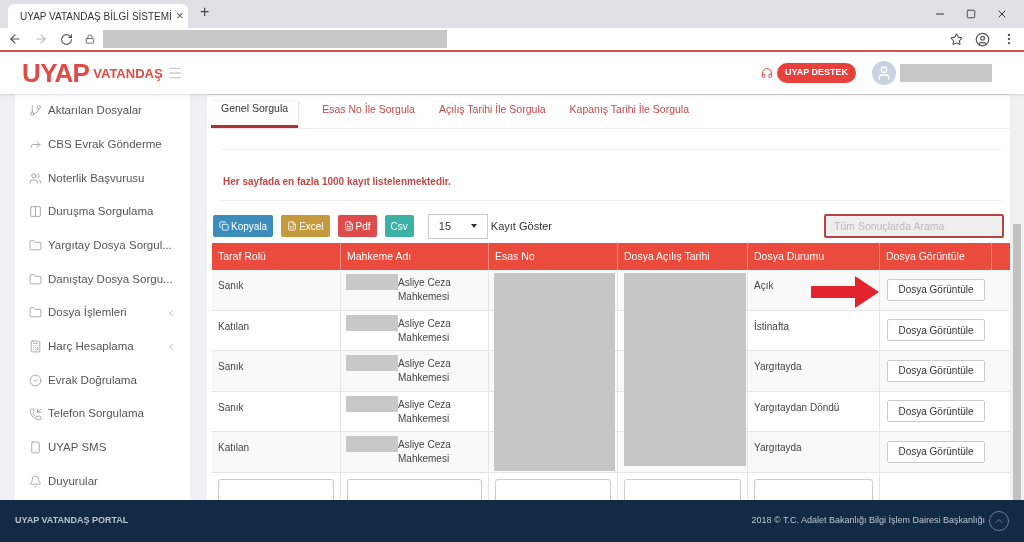 The height and width of the screenshot is (542, 1024). I want to click on avatar-icon, so click(884, 73).